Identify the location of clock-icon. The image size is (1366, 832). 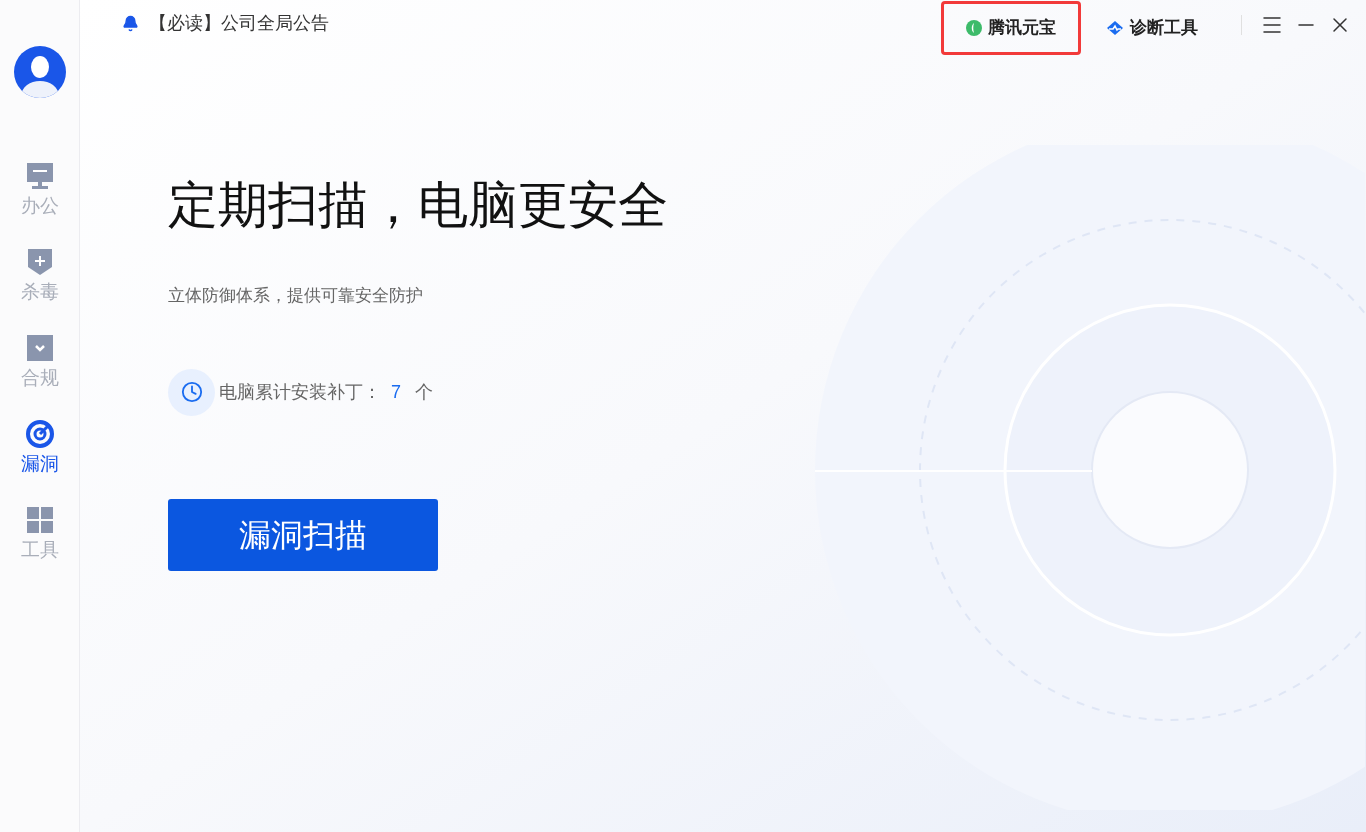
(191, 392).